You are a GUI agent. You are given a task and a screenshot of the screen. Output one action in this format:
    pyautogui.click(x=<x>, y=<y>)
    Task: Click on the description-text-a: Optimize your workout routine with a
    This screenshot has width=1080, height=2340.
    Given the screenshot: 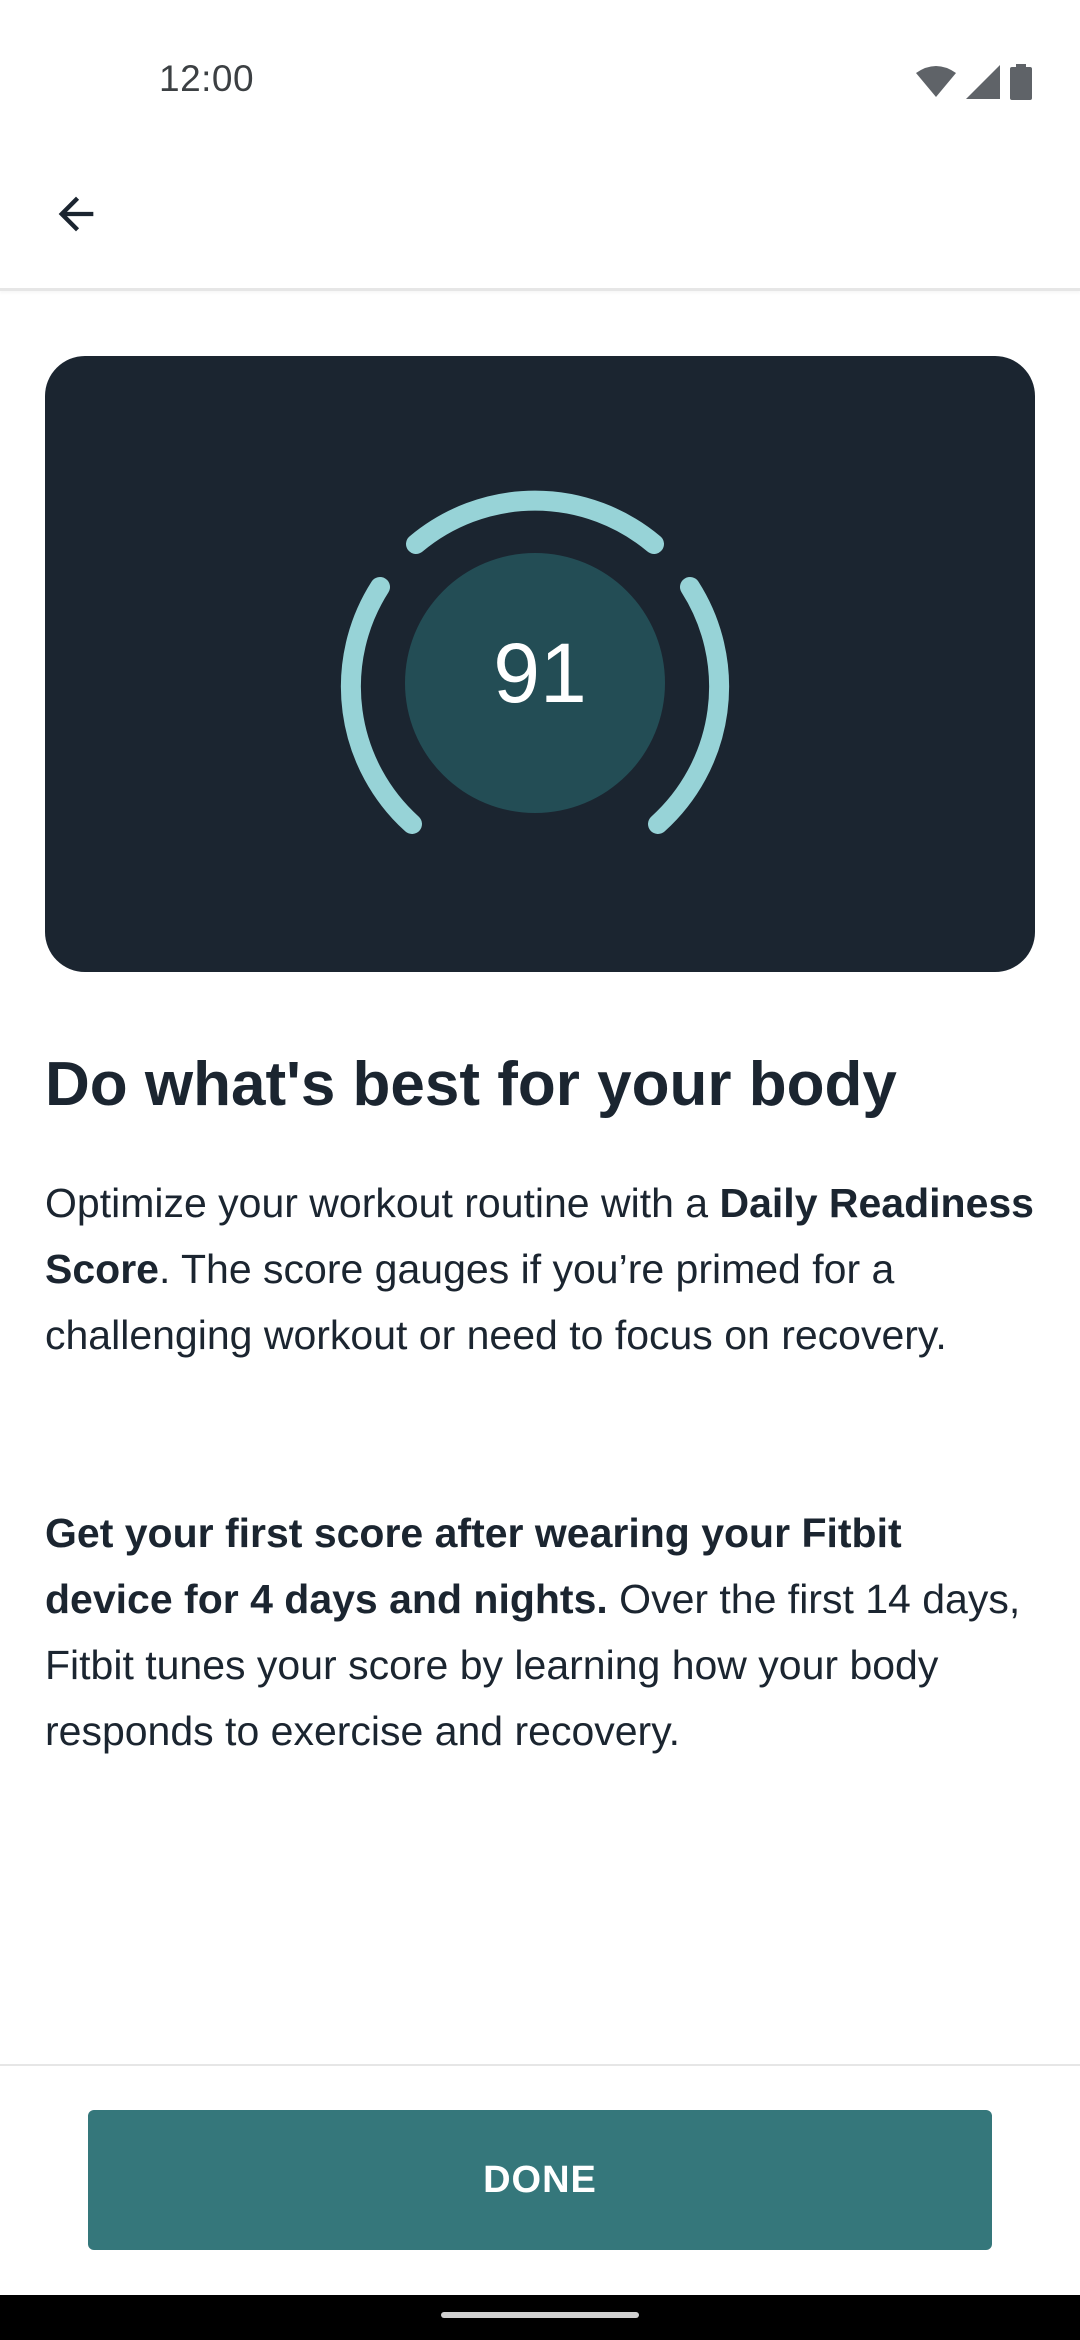 What is the action you would take?
    pyautogui.click(x=382, y=1203)
    